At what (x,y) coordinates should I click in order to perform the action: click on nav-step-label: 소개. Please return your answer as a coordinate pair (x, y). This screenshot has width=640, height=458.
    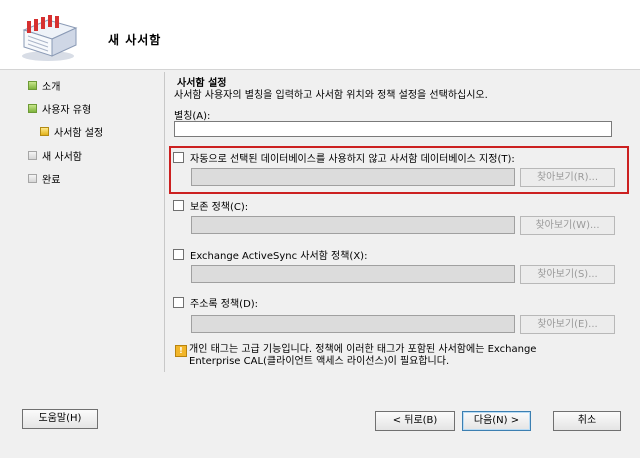
    Looking at the image, I should click on (51, 87).